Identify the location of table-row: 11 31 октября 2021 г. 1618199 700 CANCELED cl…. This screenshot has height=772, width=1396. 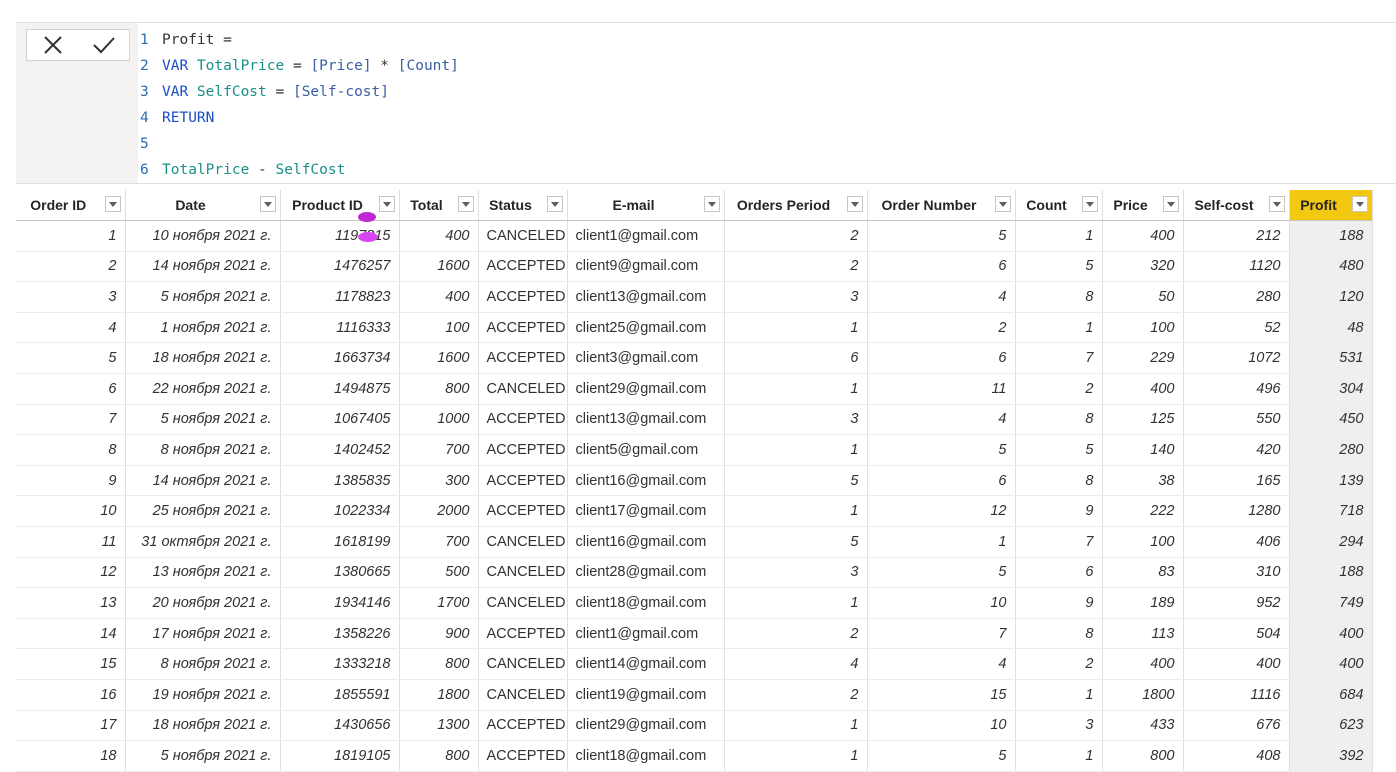
(694, 542).